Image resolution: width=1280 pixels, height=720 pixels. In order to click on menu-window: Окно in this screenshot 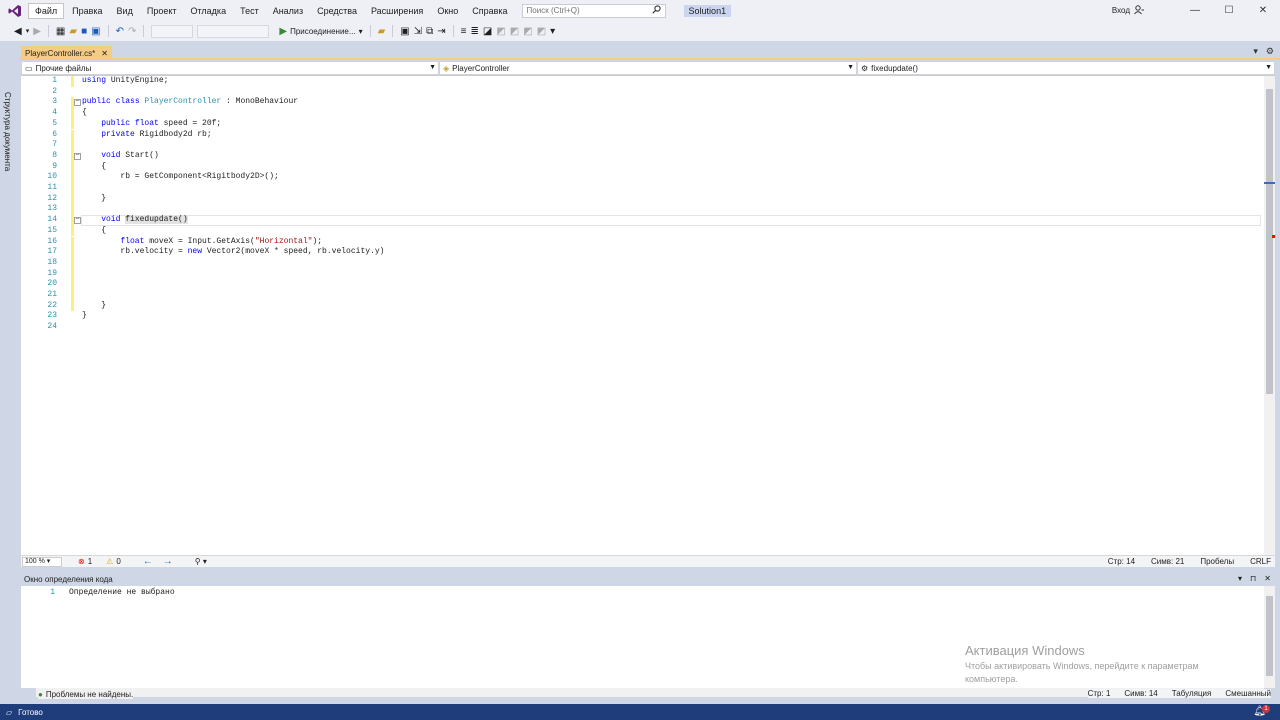, I will do `click(447, 11)`.